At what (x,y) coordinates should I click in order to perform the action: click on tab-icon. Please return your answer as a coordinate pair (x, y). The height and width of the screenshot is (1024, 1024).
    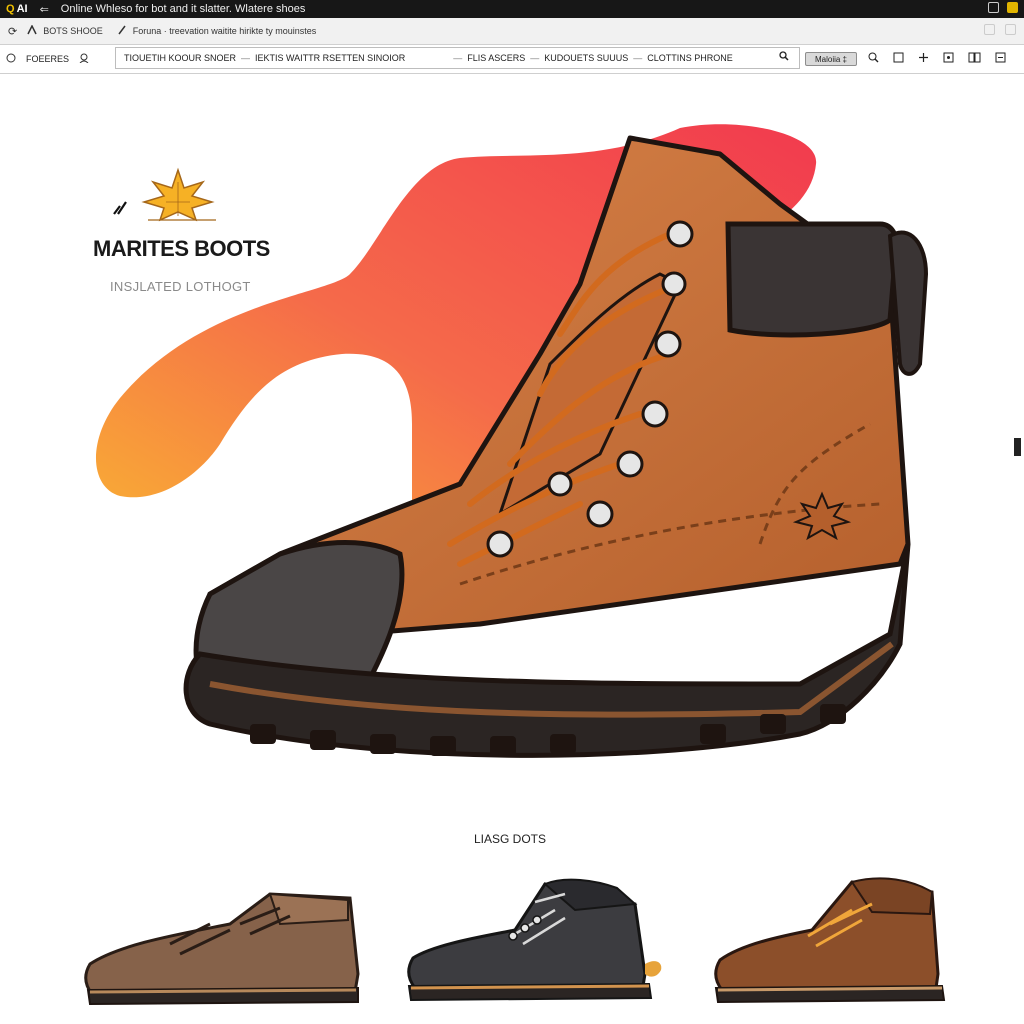
    Looking at the image, I should click on (32, 30).